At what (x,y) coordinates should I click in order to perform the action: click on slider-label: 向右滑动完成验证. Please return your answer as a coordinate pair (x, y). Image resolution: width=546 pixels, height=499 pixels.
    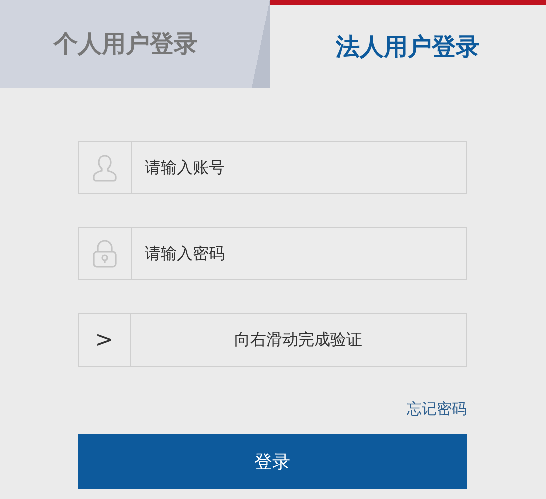
    Looking at the image, I should click on (299, 339).